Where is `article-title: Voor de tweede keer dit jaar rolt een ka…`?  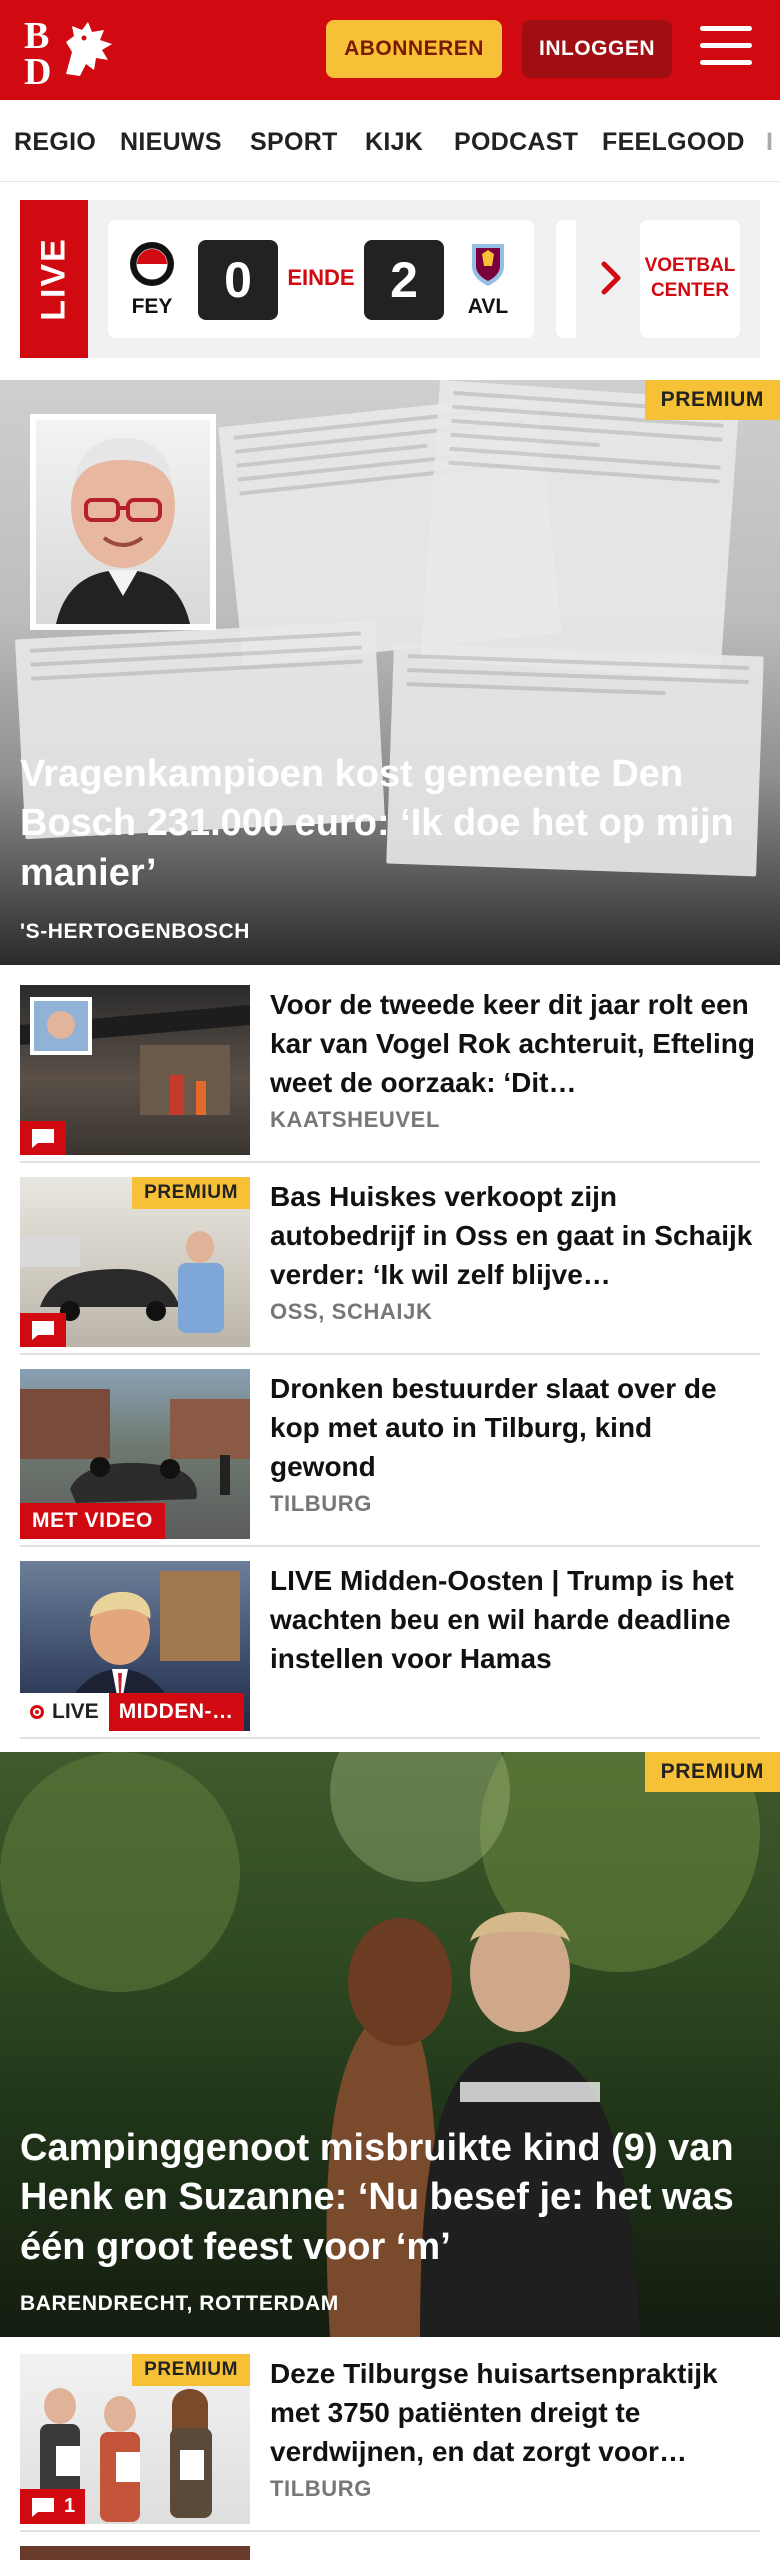 article-title: Voor de tweede keer dit jaar rolt een ka… is located at coordinates (515, 1044).